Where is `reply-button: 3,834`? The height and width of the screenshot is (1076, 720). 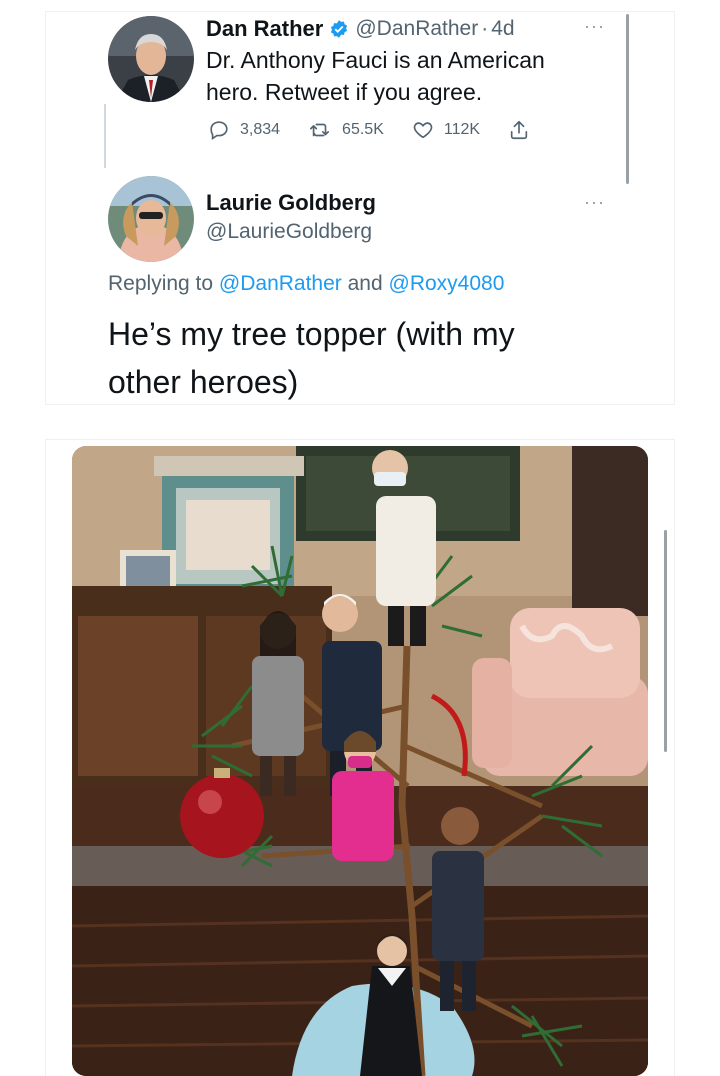 reply-button: 3,834 is located at coordinates (244, 130).